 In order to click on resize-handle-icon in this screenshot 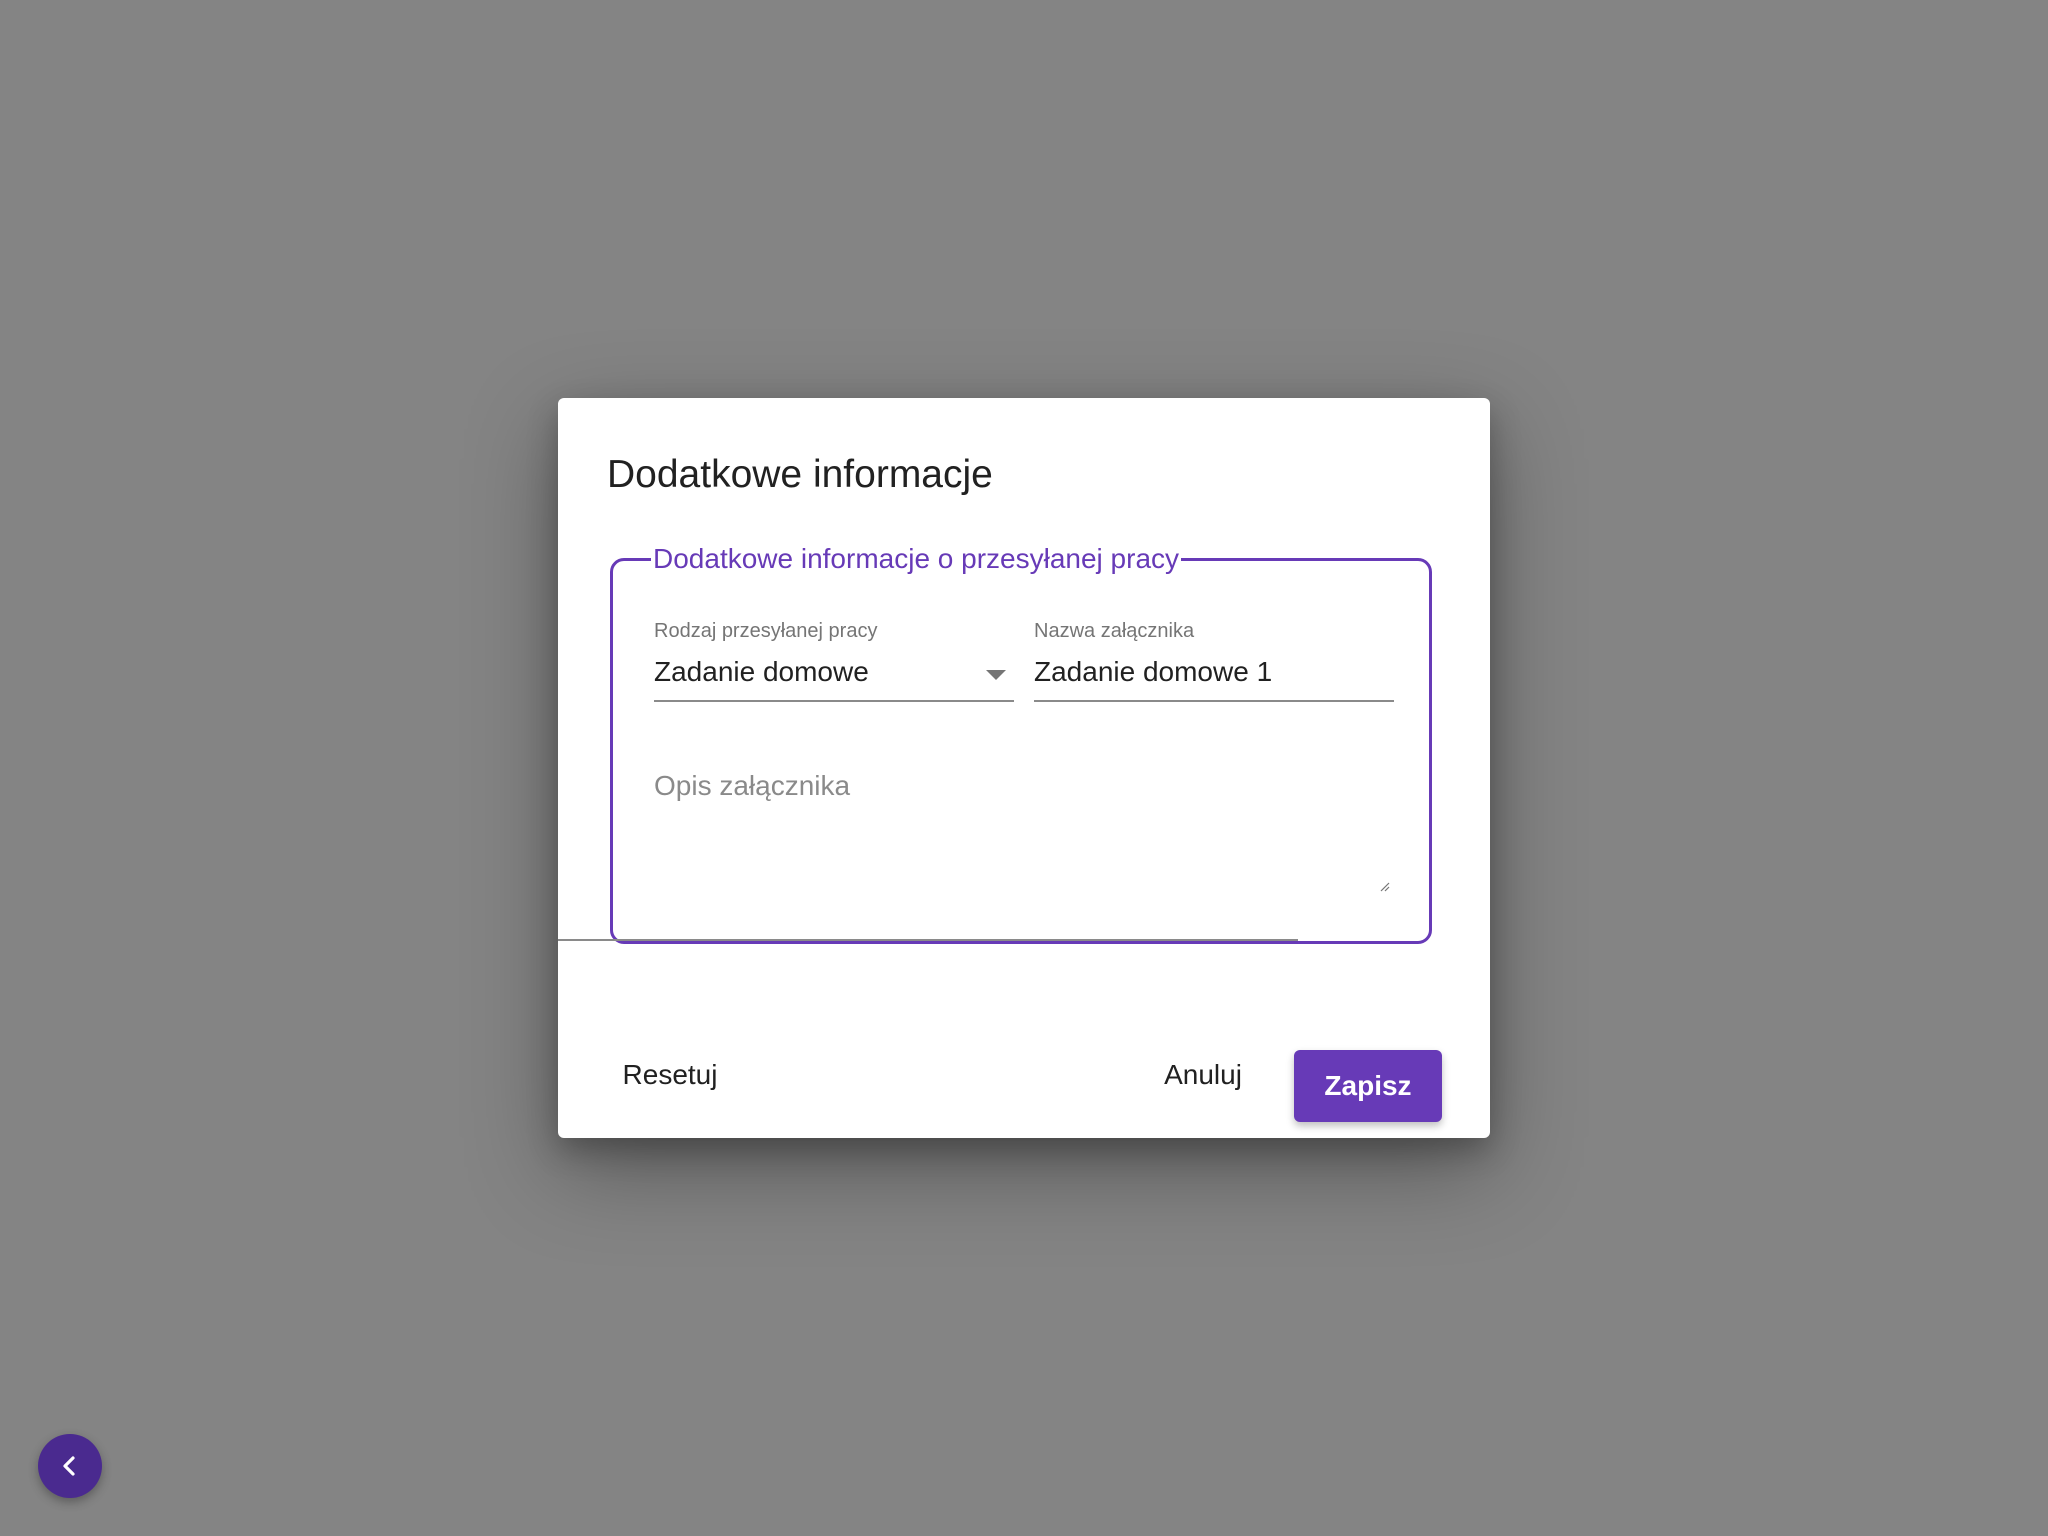, I will do `click(1385, 887)`.